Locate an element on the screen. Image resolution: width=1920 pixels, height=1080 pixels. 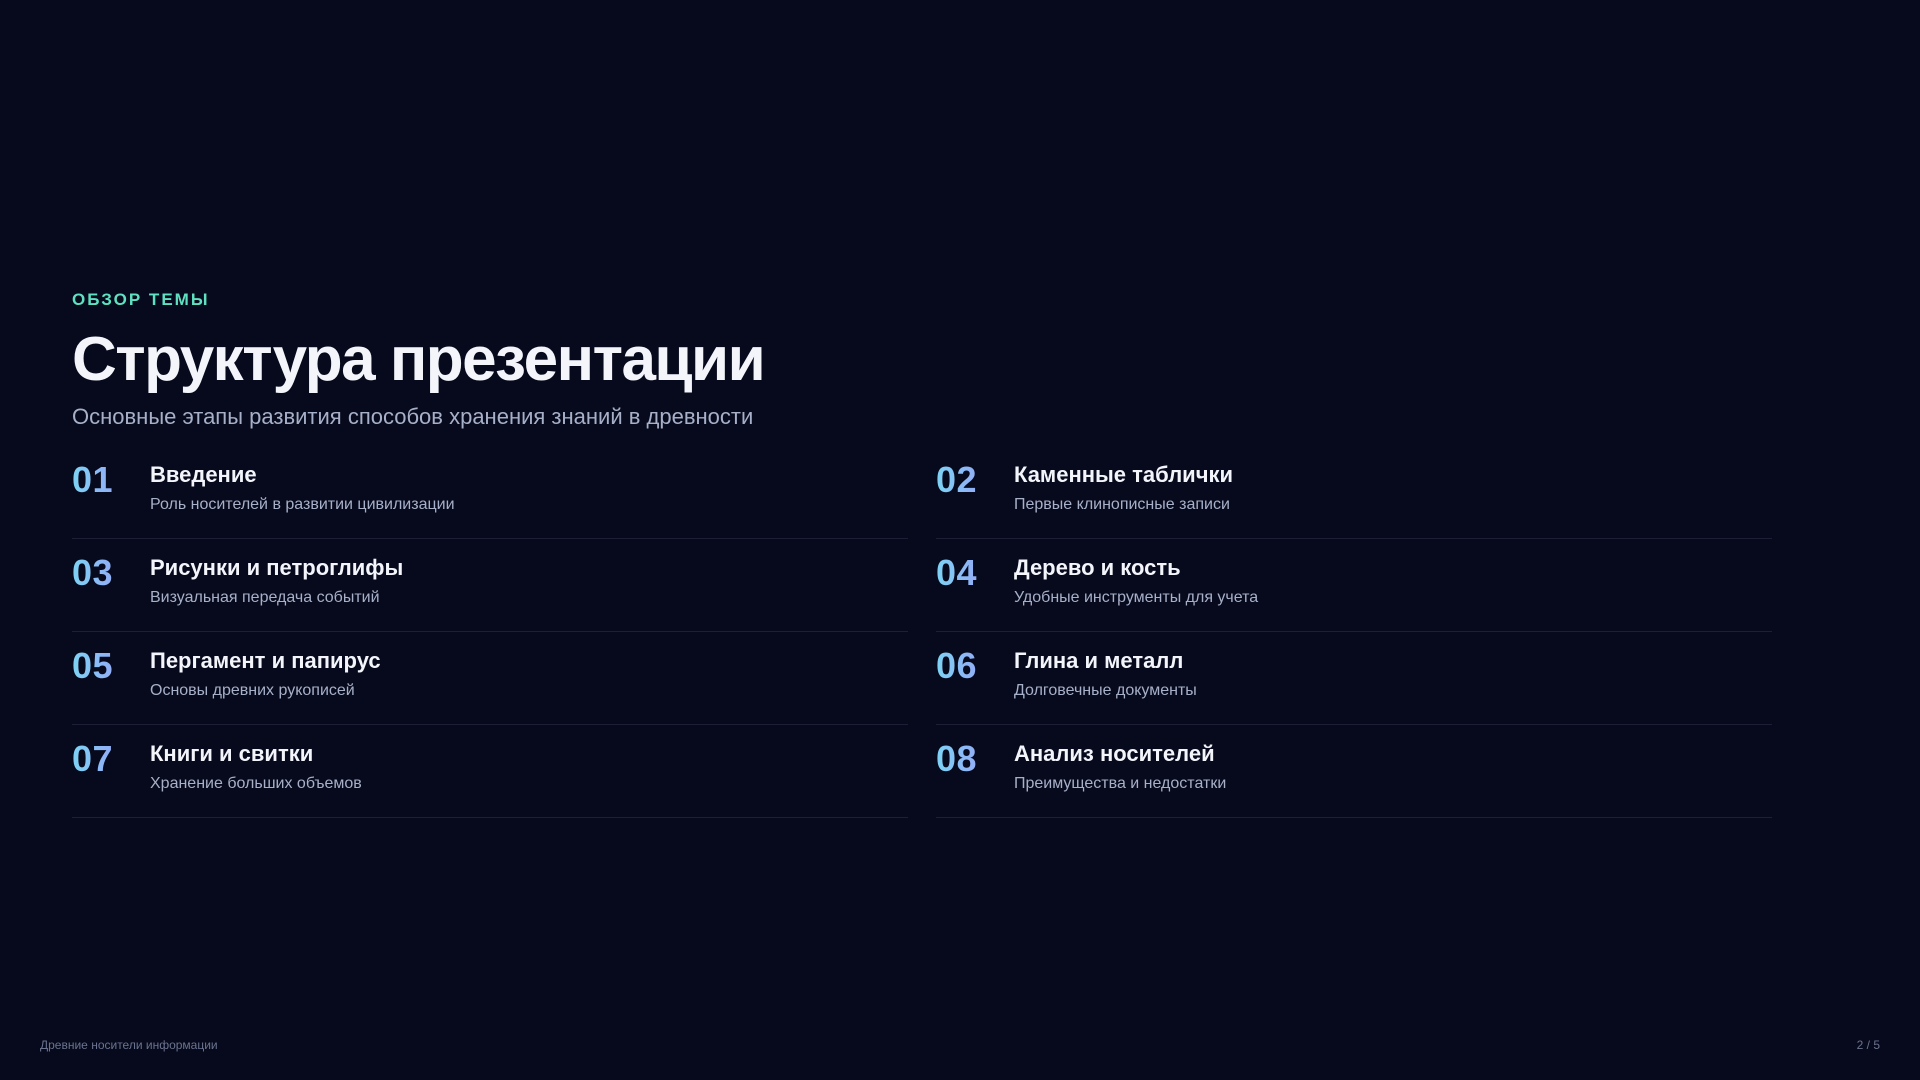
agenda-item-number: 06 is located at coordinates (975, 666).